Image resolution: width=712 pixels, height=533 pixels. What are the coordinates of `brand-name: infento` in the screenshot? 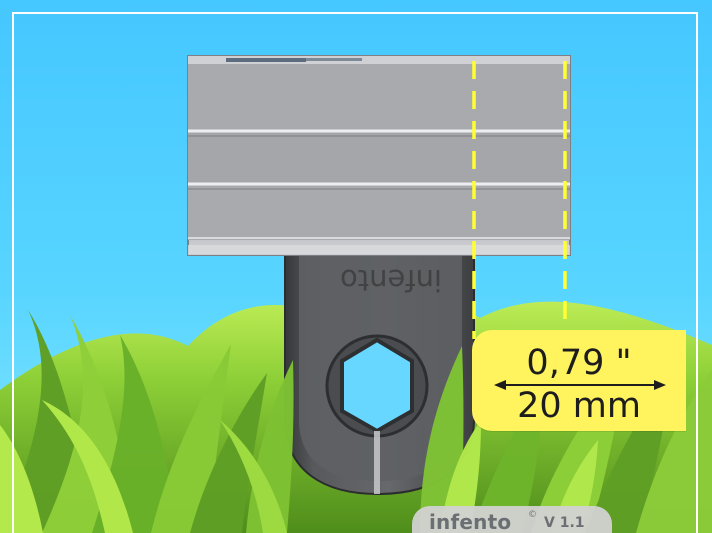 It's located at (470, 521).